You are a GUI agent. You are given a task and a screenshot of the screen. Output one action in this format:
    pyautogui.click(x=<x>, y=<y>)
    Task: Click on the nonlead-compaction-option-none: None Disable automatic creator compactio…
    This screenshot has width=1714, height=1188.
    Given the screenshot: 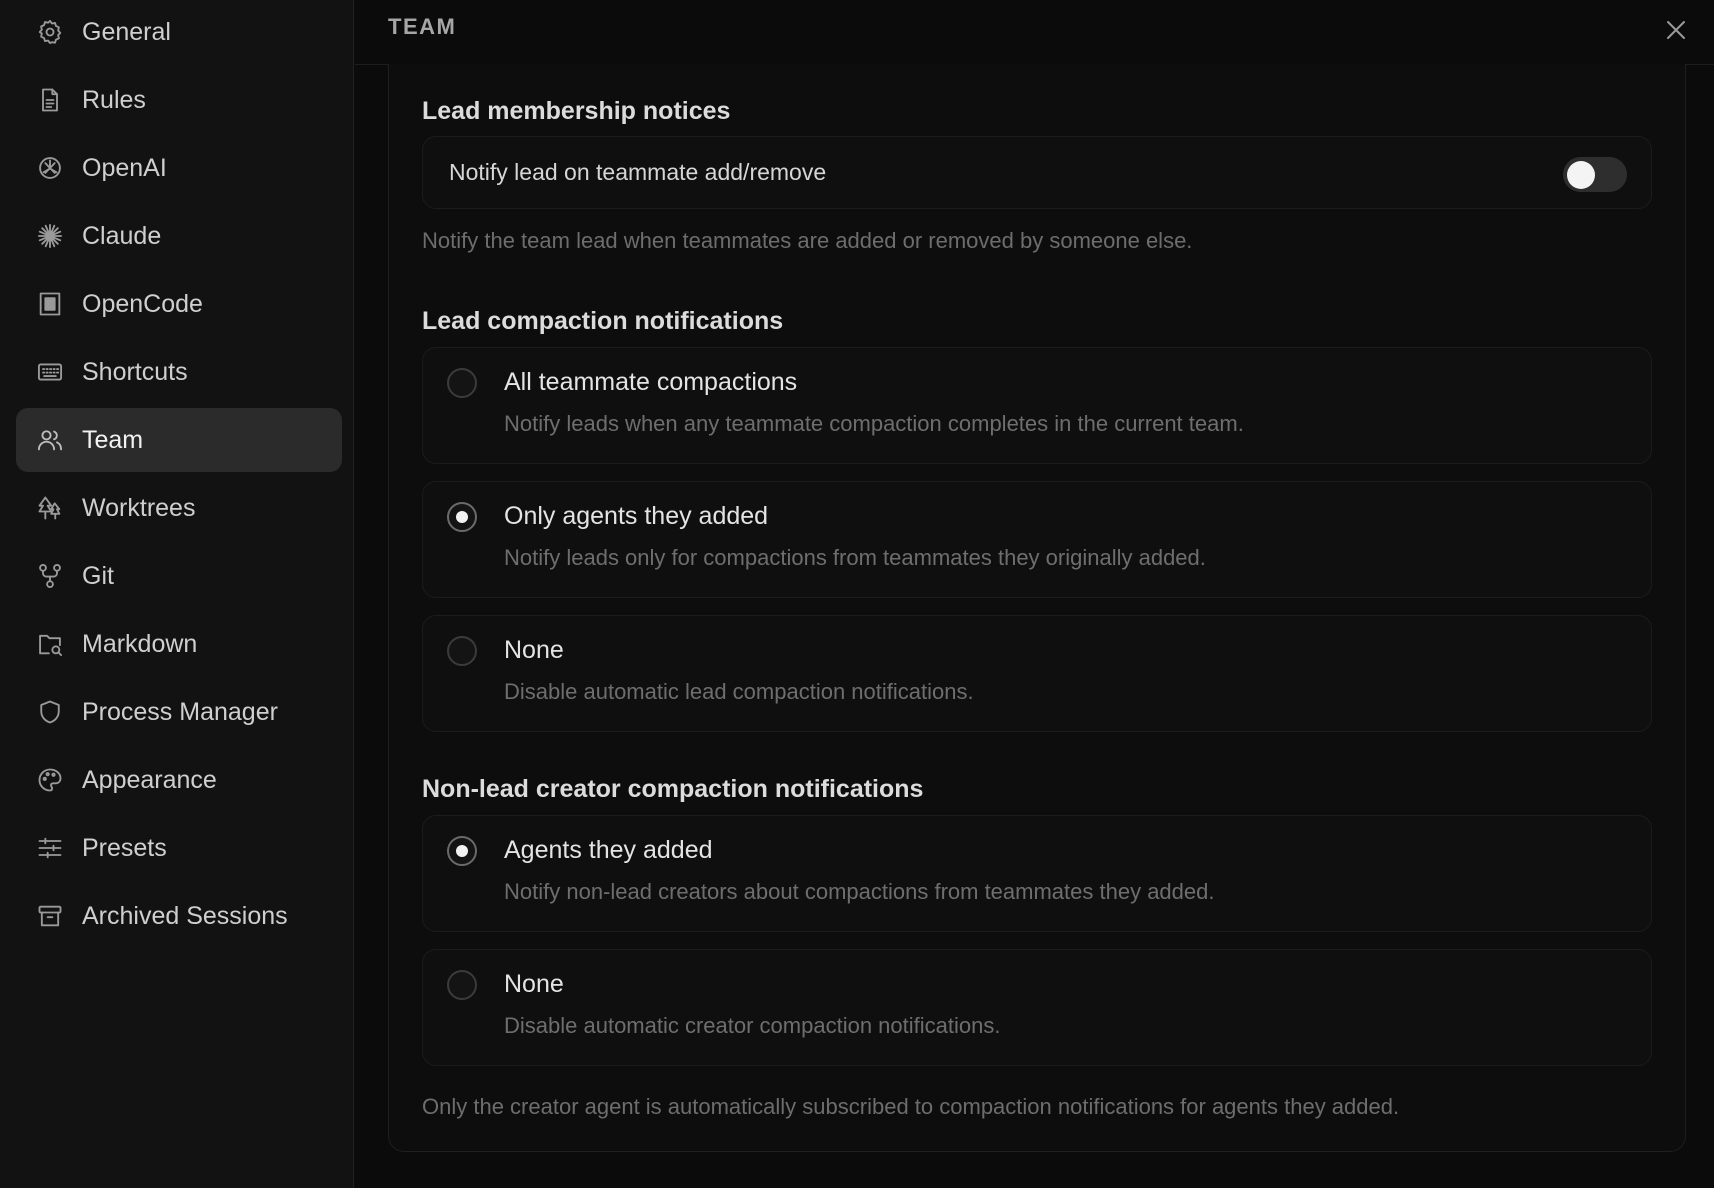 What is the action you would take?
    pyautogui.click(x=1037, y=1007)
    